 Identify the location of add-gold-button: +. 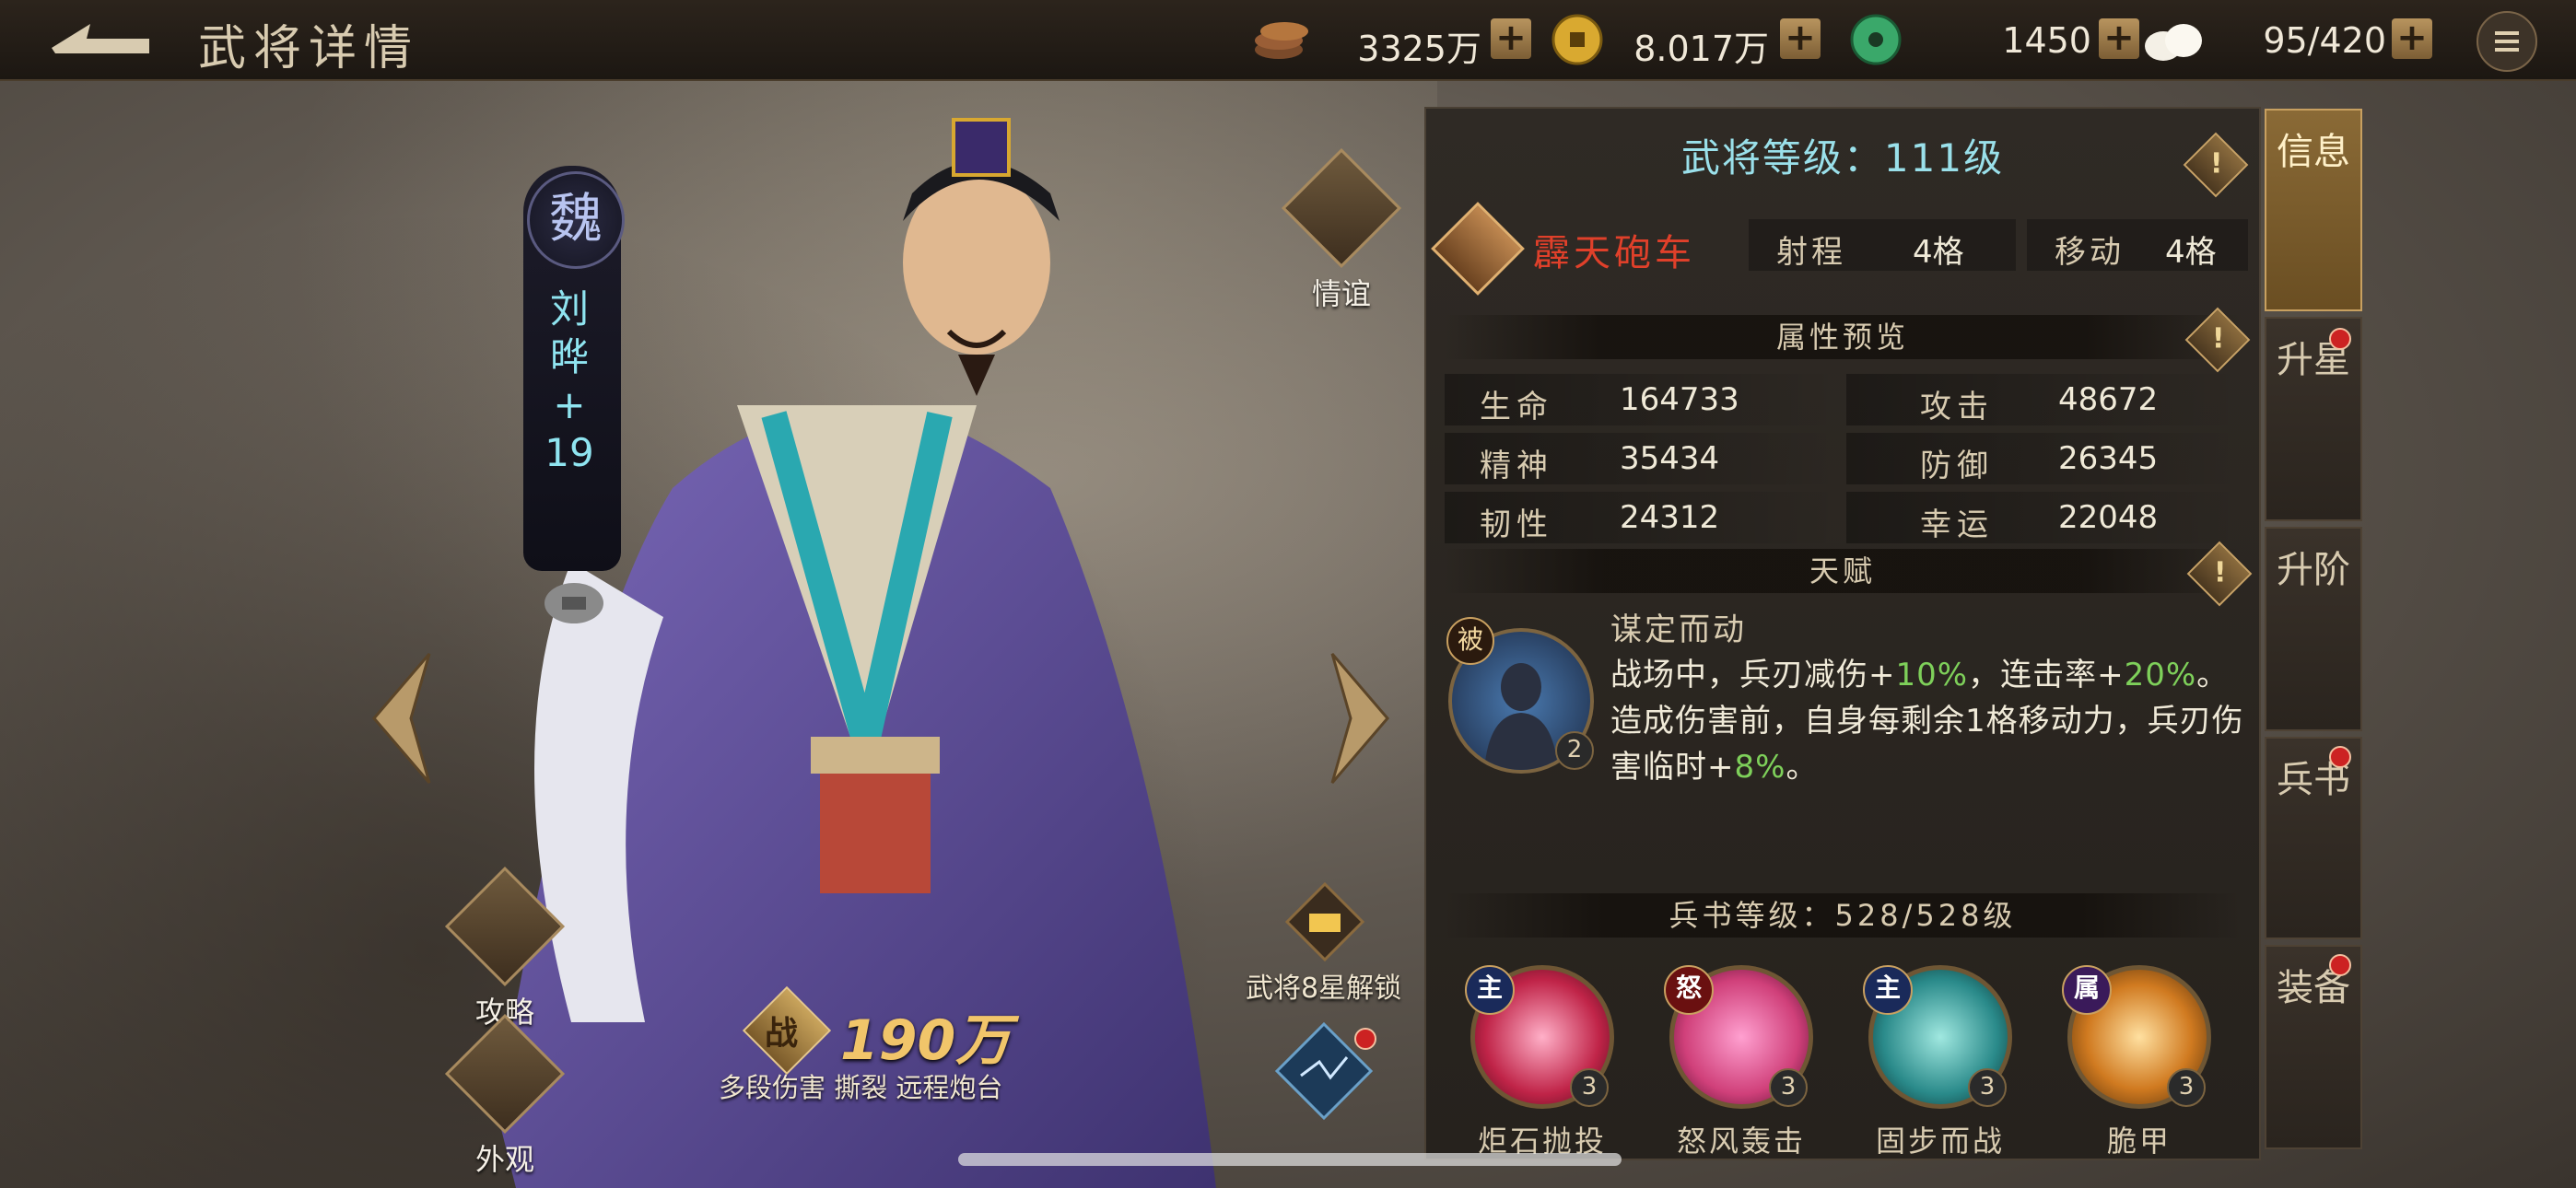
(1800, 38).